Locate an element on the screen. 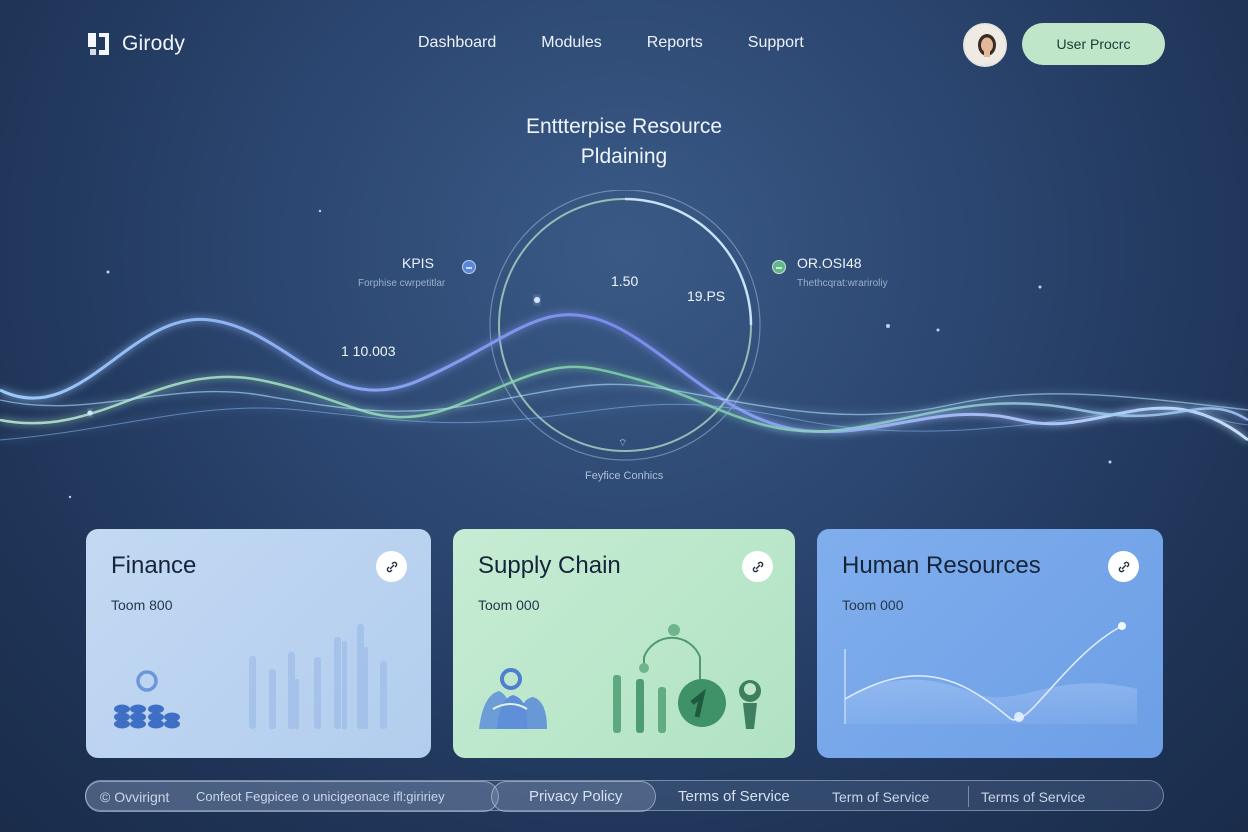  kpi-left-label: KPIS is located at coordinates (418, 263).